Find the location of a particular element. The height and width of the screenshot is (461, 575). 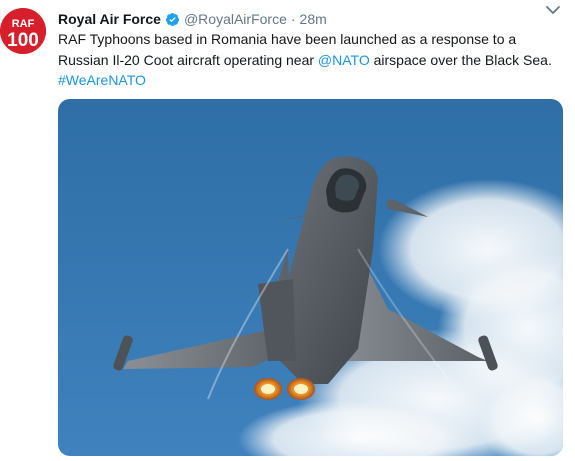

avatar-text-bottom: 100 is located at coordinates (23, 40).